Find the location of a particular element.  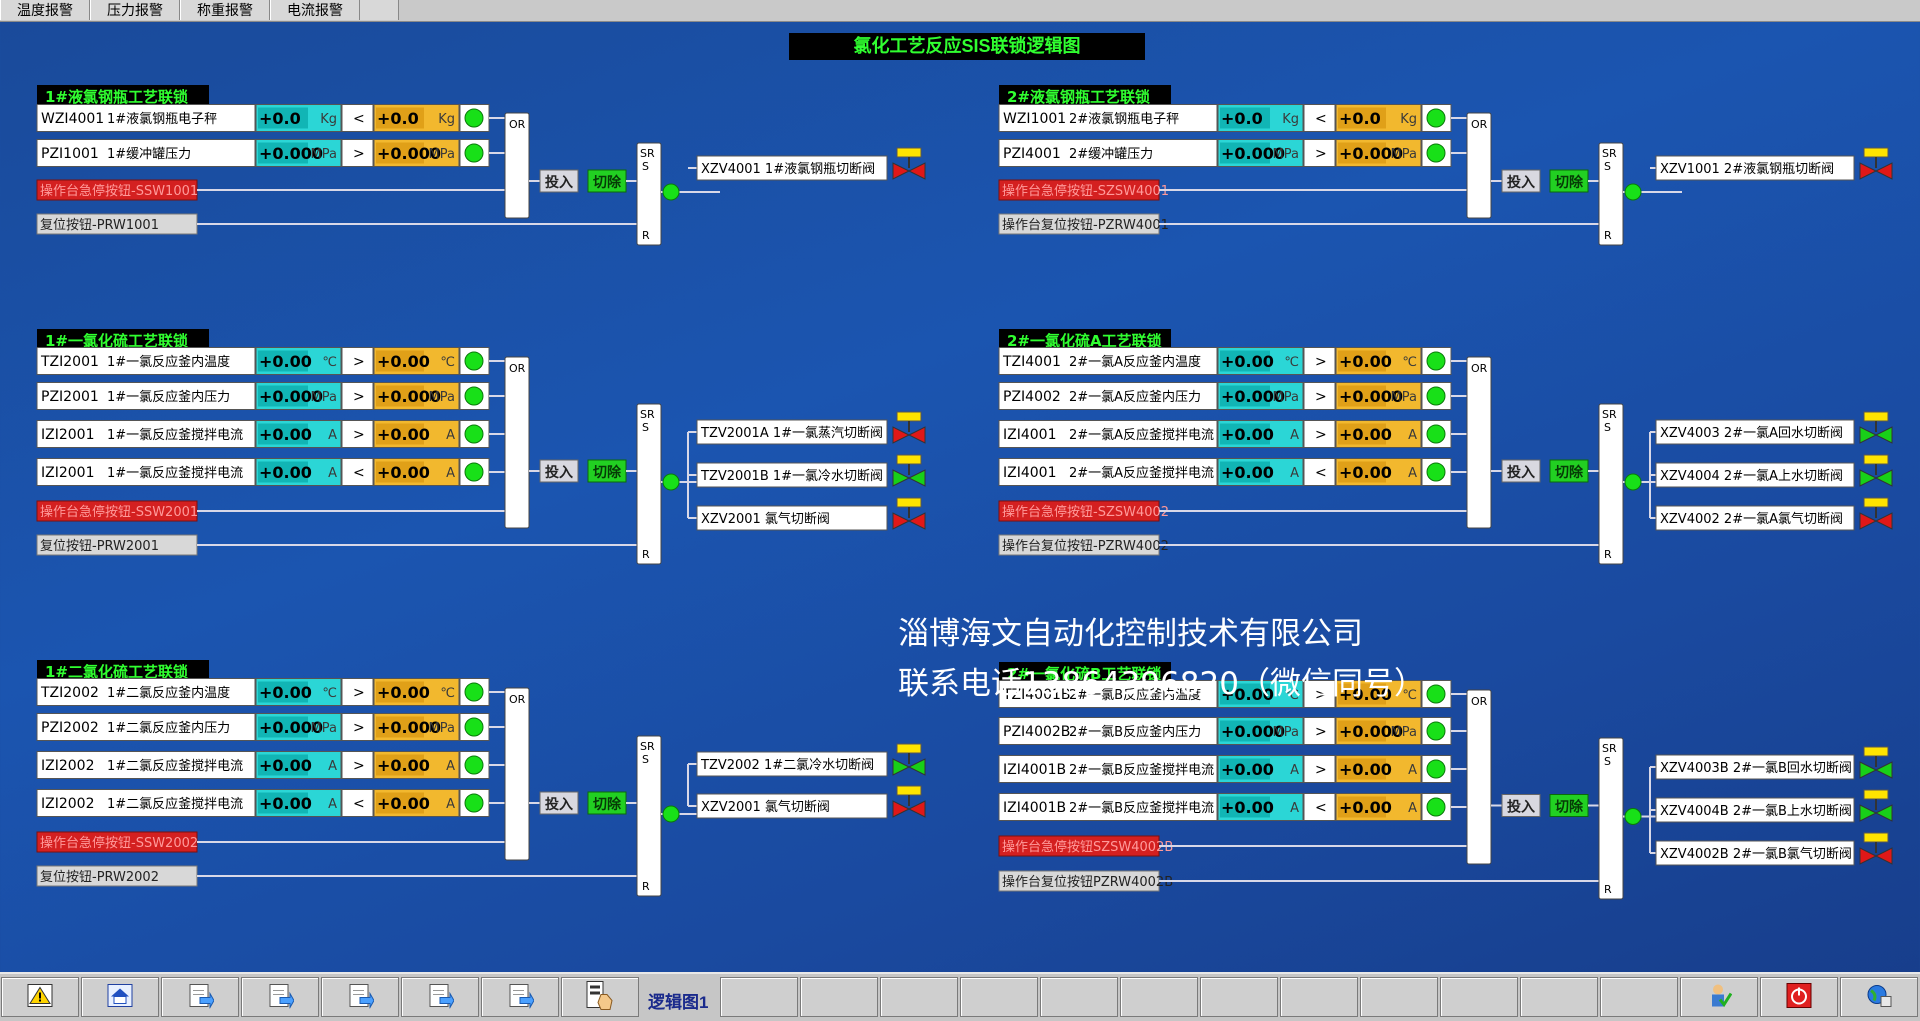

compare-operator: < is located at coordinates (1321, 119).